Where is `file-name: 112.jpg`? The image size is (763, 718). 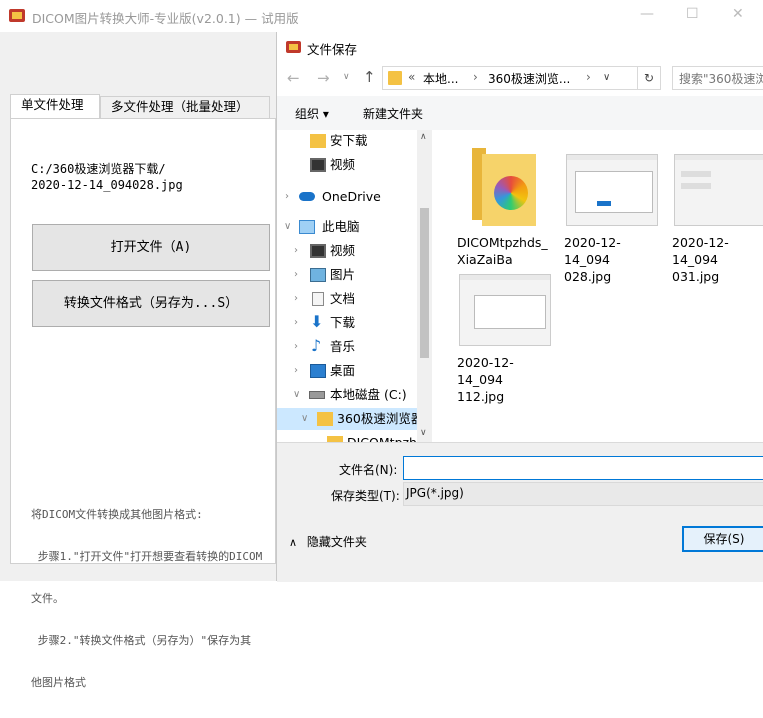
file-name: 112.jpg is located at coordinates (481, 396).